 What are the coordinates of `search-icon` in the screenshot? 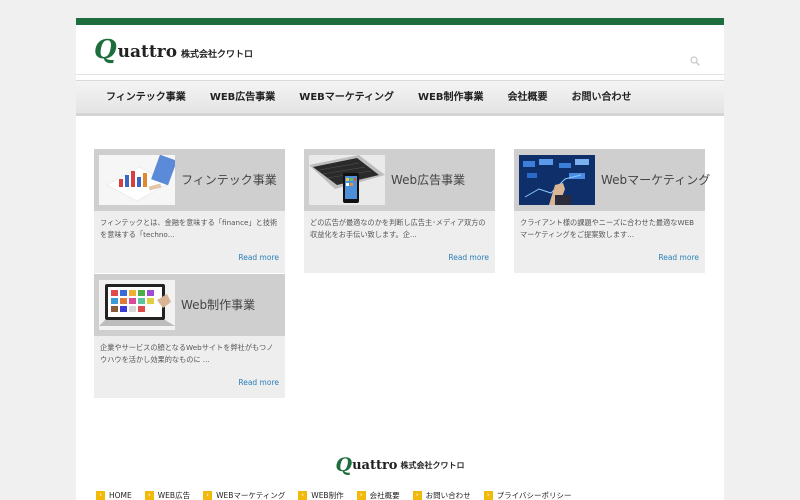 It's located at (695, 61).